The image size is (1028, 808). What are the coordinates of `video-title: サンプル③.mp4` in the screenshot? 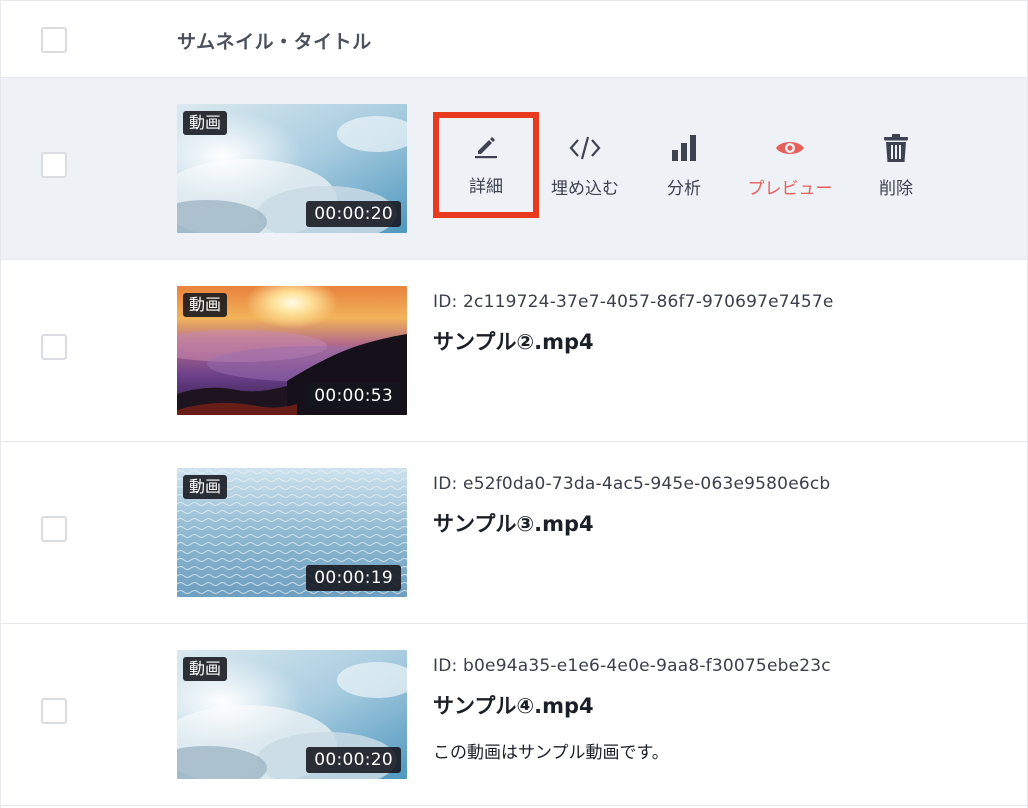 It's located at (513, 523).